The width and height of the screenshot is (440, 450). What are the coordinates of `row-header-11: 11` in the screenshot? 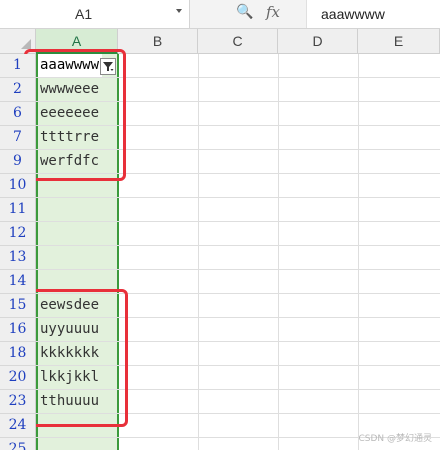 It's located at (18, 210).